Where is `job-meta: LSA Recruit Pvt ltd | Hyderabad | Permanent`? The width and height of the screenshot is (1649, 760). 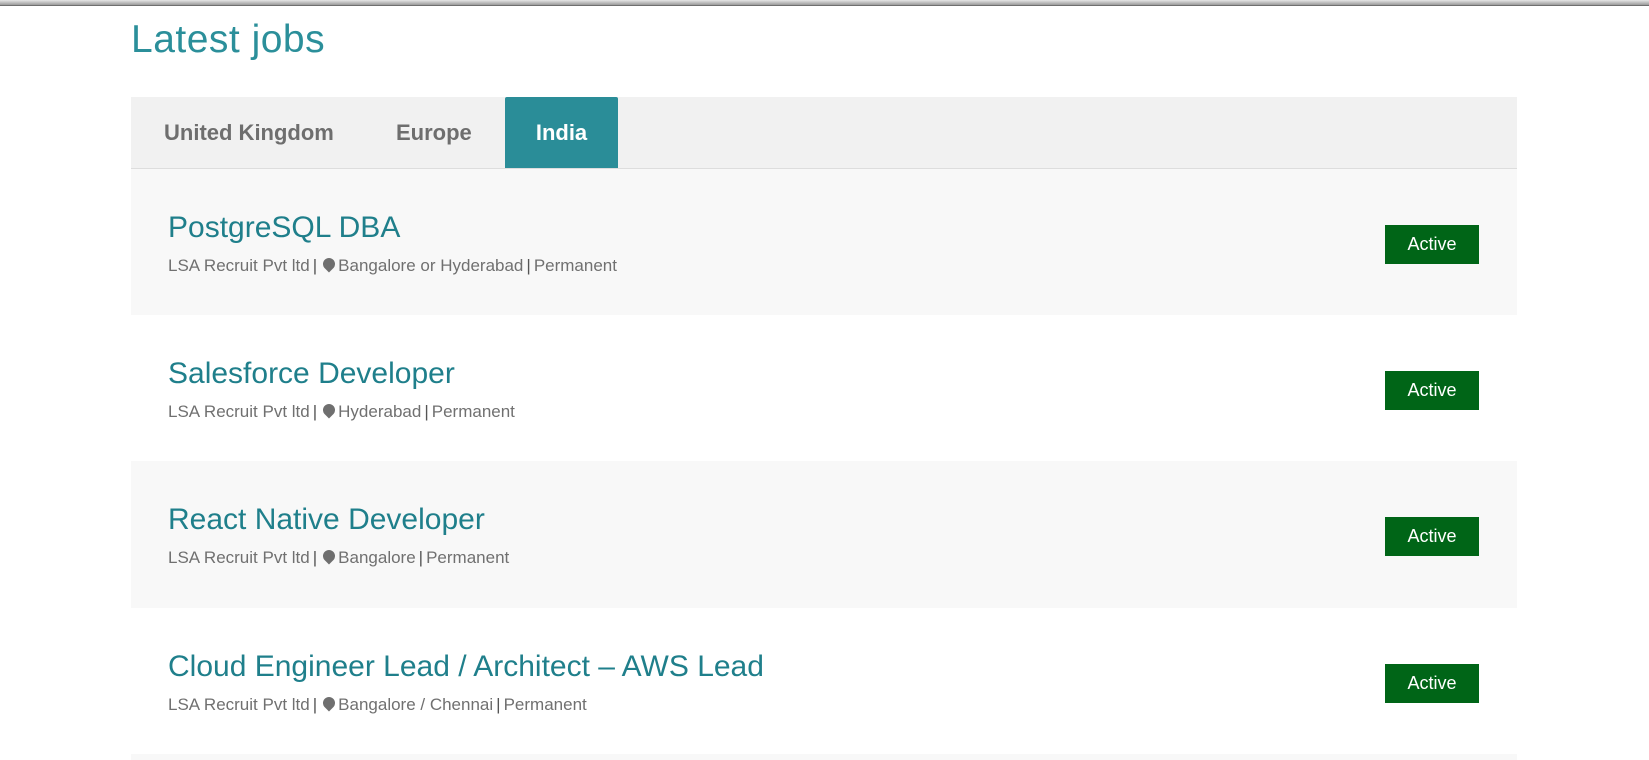 job-meta: LSA Recruit Pvt ltd | Hyderabad | Permanent is located at coordinates (341, 411).